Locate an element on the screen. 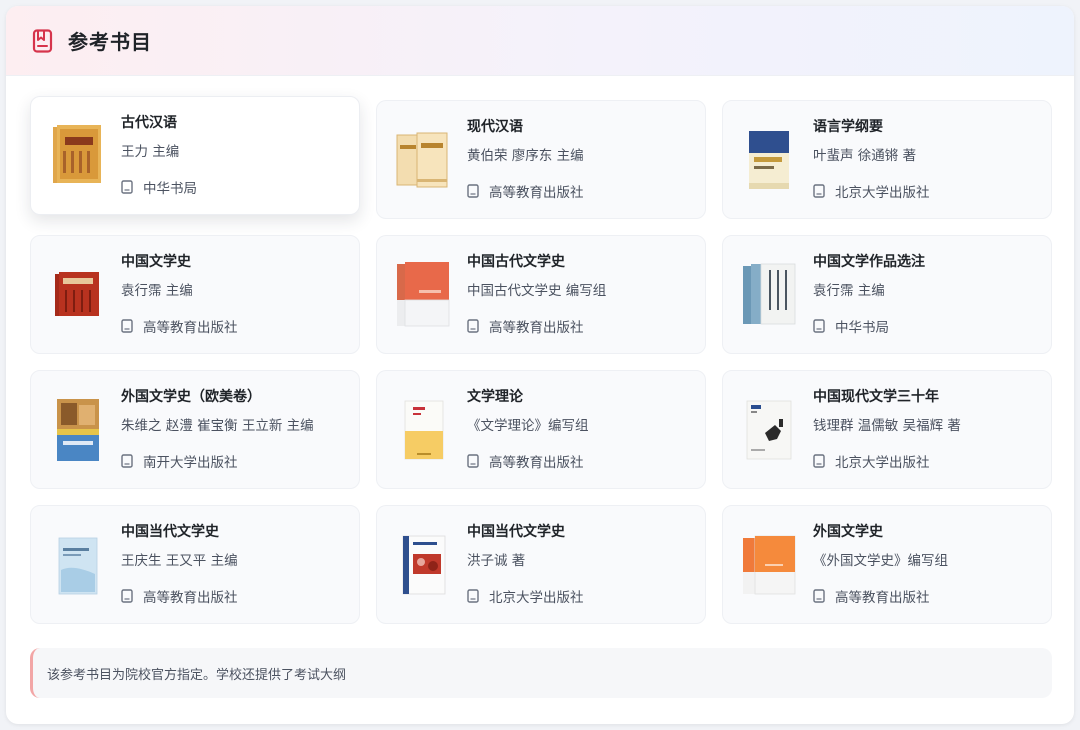 The height and width of the screenshot is (730, 1080). book-title: 中国古代文学史 is located at coordinates (516, 262).